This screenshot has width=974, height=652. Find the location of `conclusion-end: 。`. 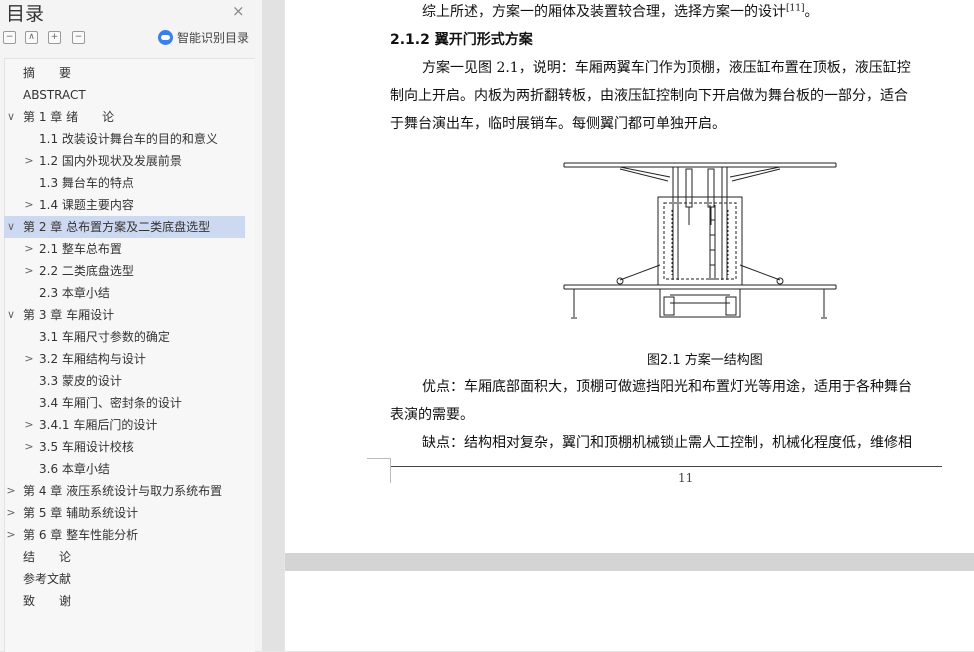

conclusion-end: 。 is located at coordinates (811, 12).